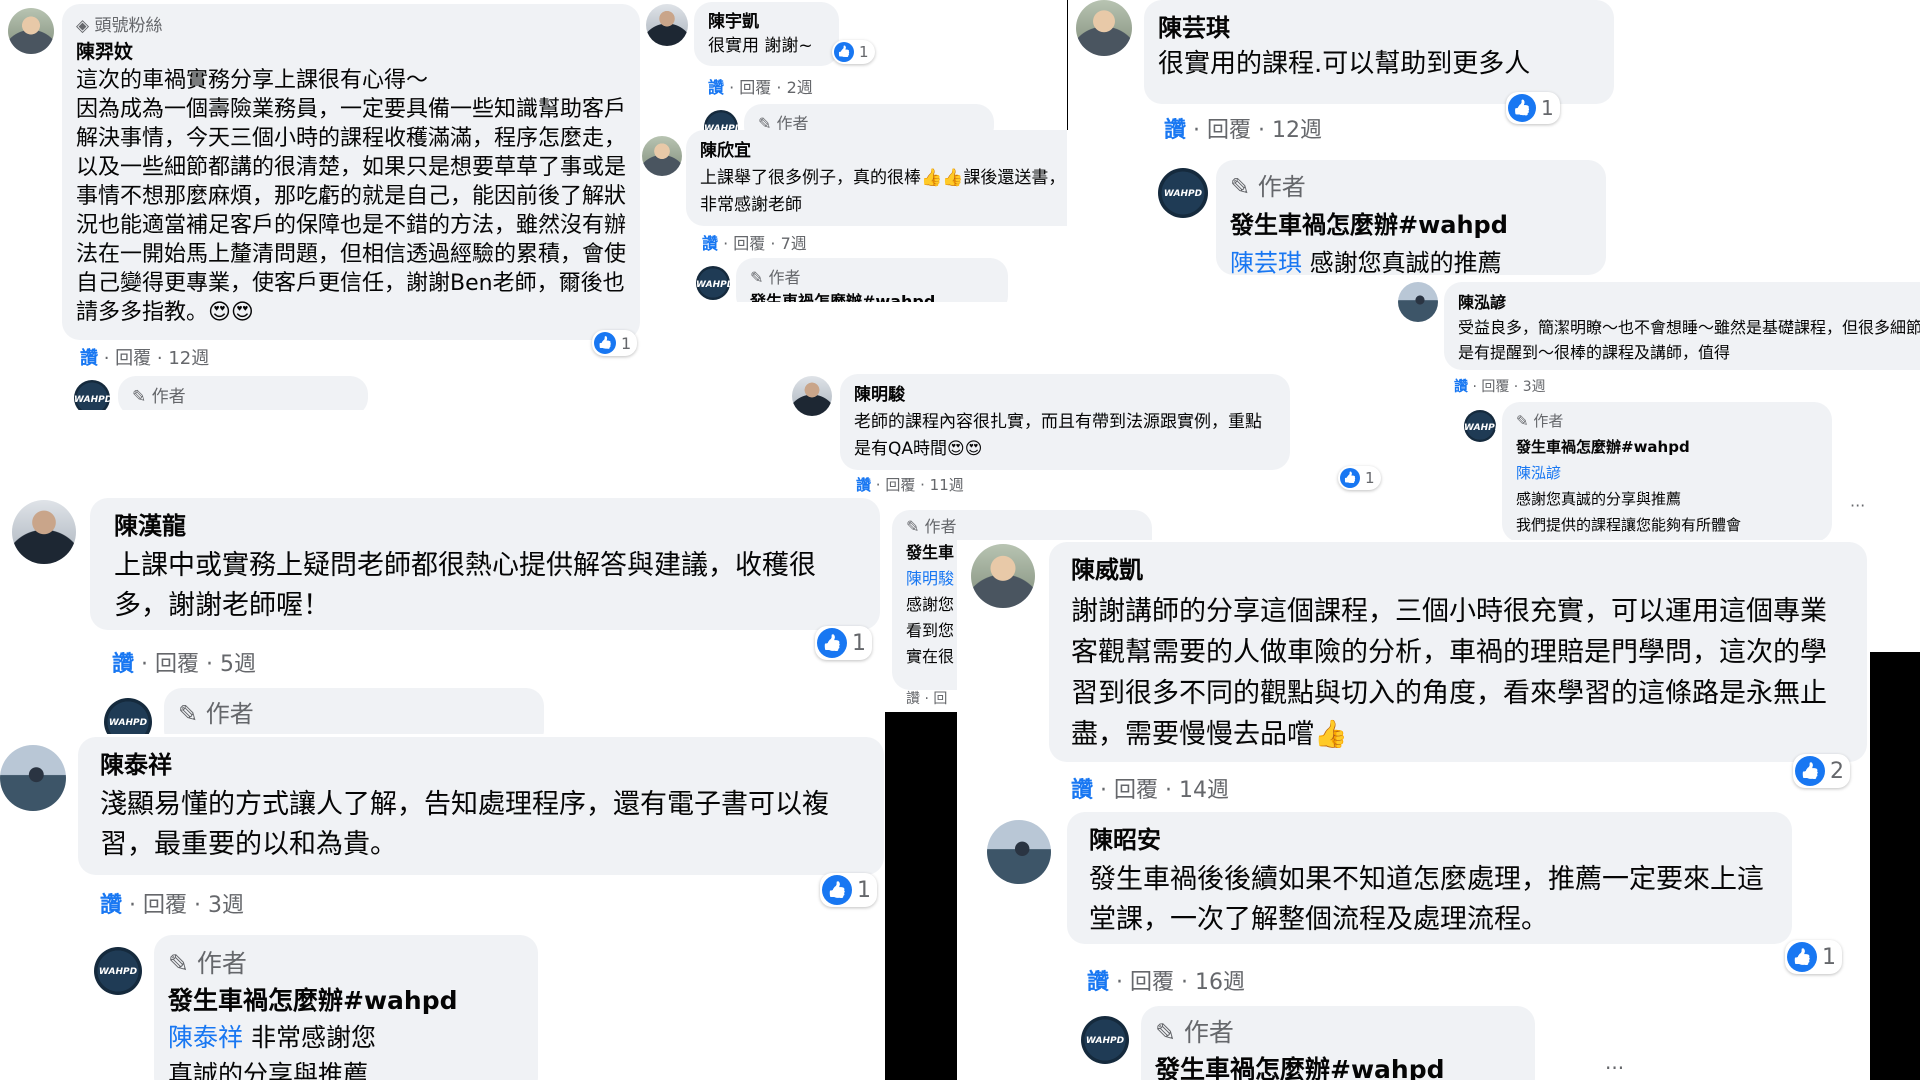 Image resolution: width=1920 pixels, height=1080 pixels. I want to click on comment-text: 上課中或實務上疑問老師都很熱心提供解答與建議，收穫很多，謝謝老師喔！, so click(465, 585).